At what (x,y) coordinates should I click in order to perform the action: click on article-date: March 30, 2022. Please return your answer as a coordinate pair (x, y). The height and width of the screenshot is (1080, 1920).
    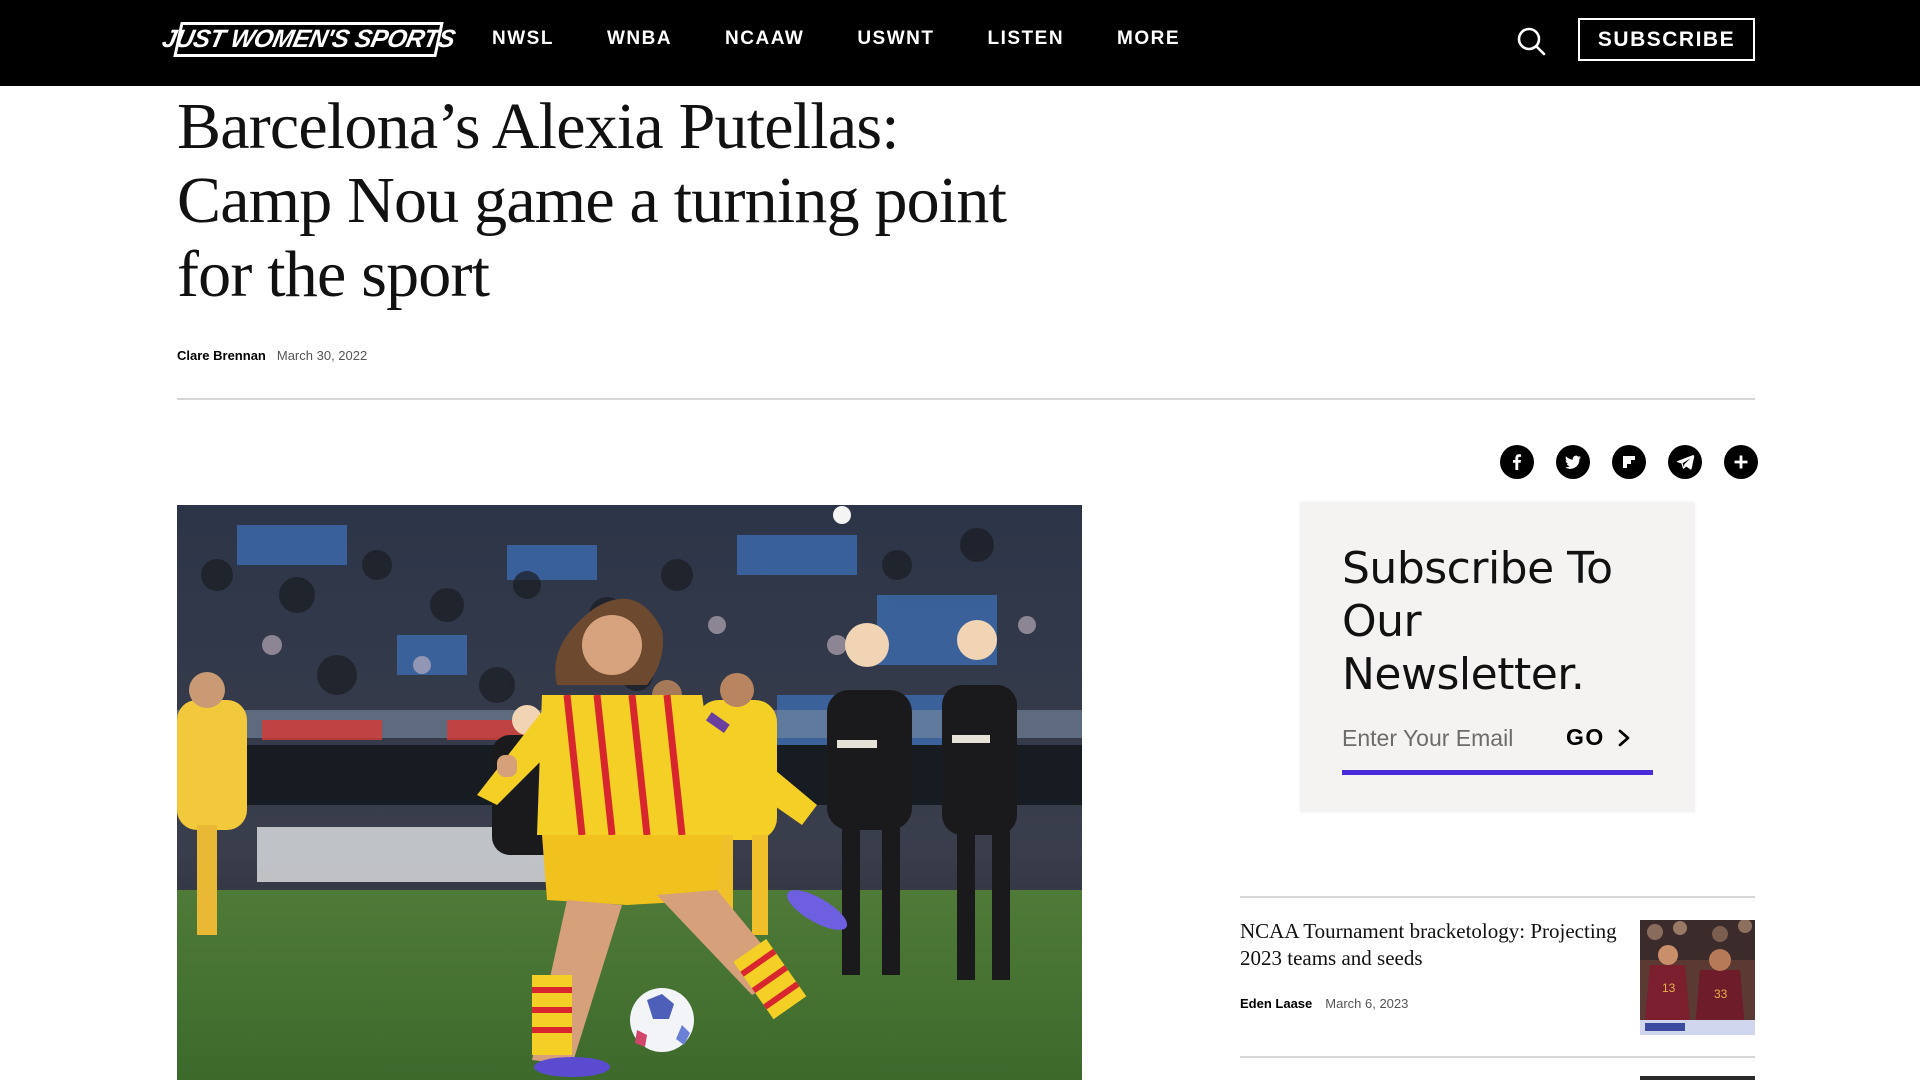
    Looking at the image, I should click on (322, 355).